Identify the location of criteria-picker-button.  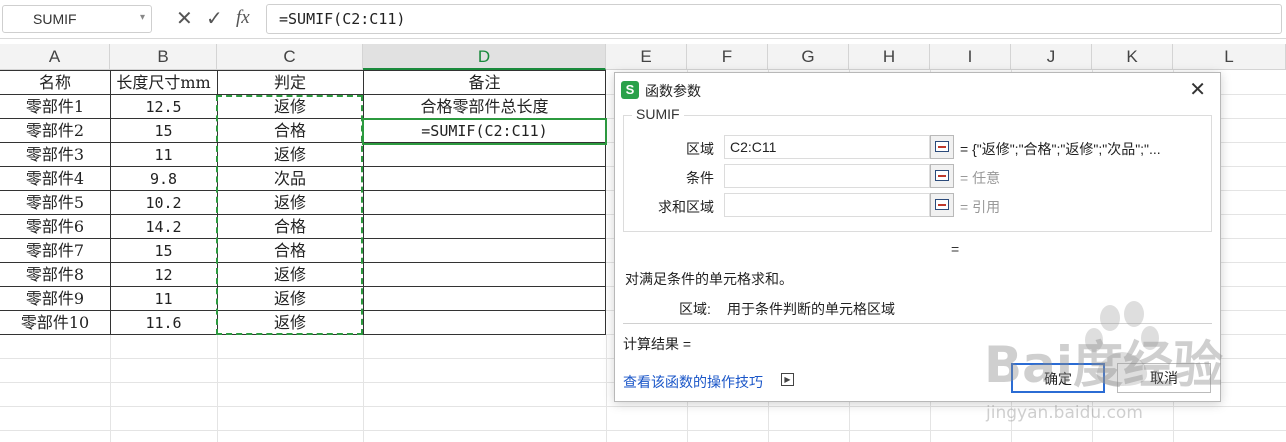
(942, 176).